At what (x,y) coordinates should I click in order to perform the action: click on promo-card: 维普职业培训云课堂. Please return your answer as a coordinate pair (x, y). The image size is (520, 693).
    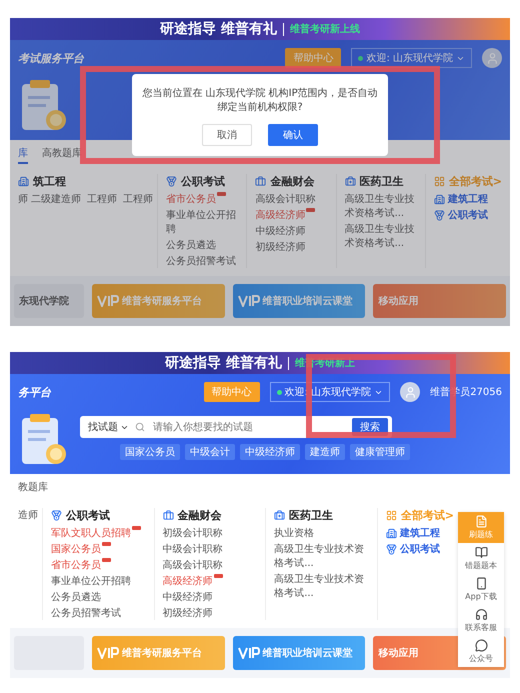
    Looking at the image, I should click on (299, 653).